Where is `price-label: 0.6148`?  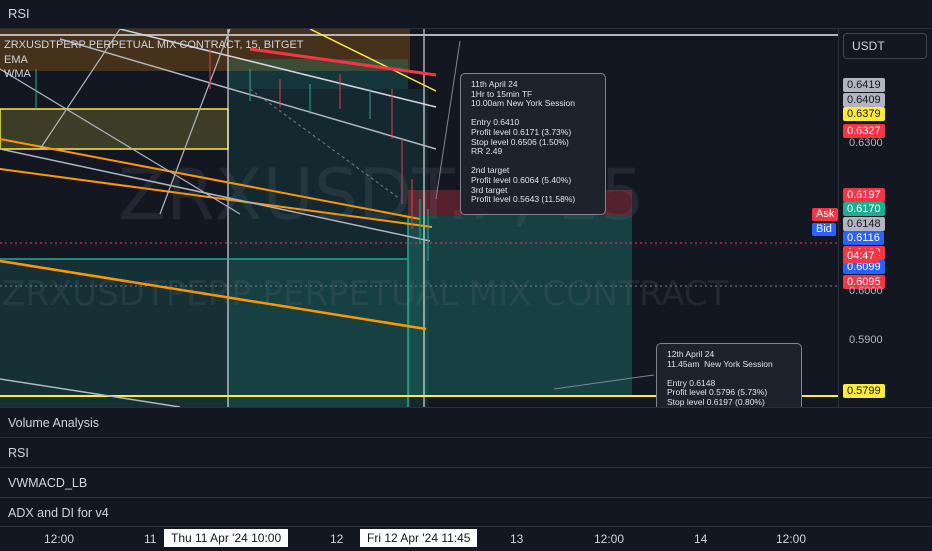 price-label: 0.6148 is located at coordinates (864, 223).